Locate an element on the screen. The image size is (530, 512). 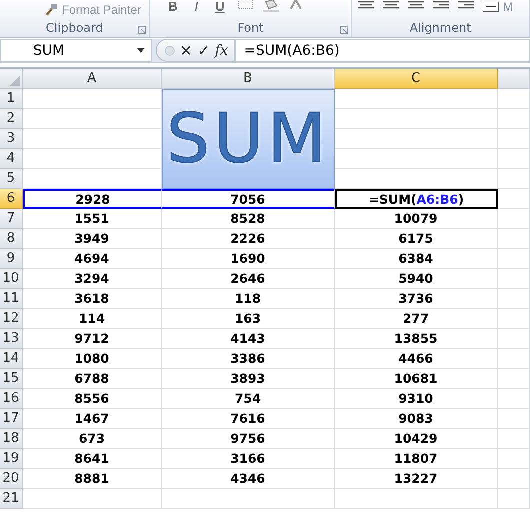
row-header: 15 is located at coordinates (11, 379).